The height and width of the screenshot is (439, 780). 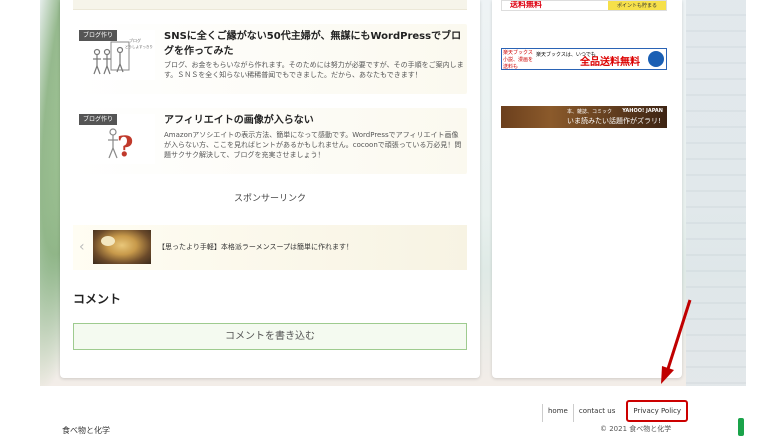 What do you see at coordinates (135, 40) in the screenshot?
I see `svg-text: ブログ` at bounding box center [135, 40].